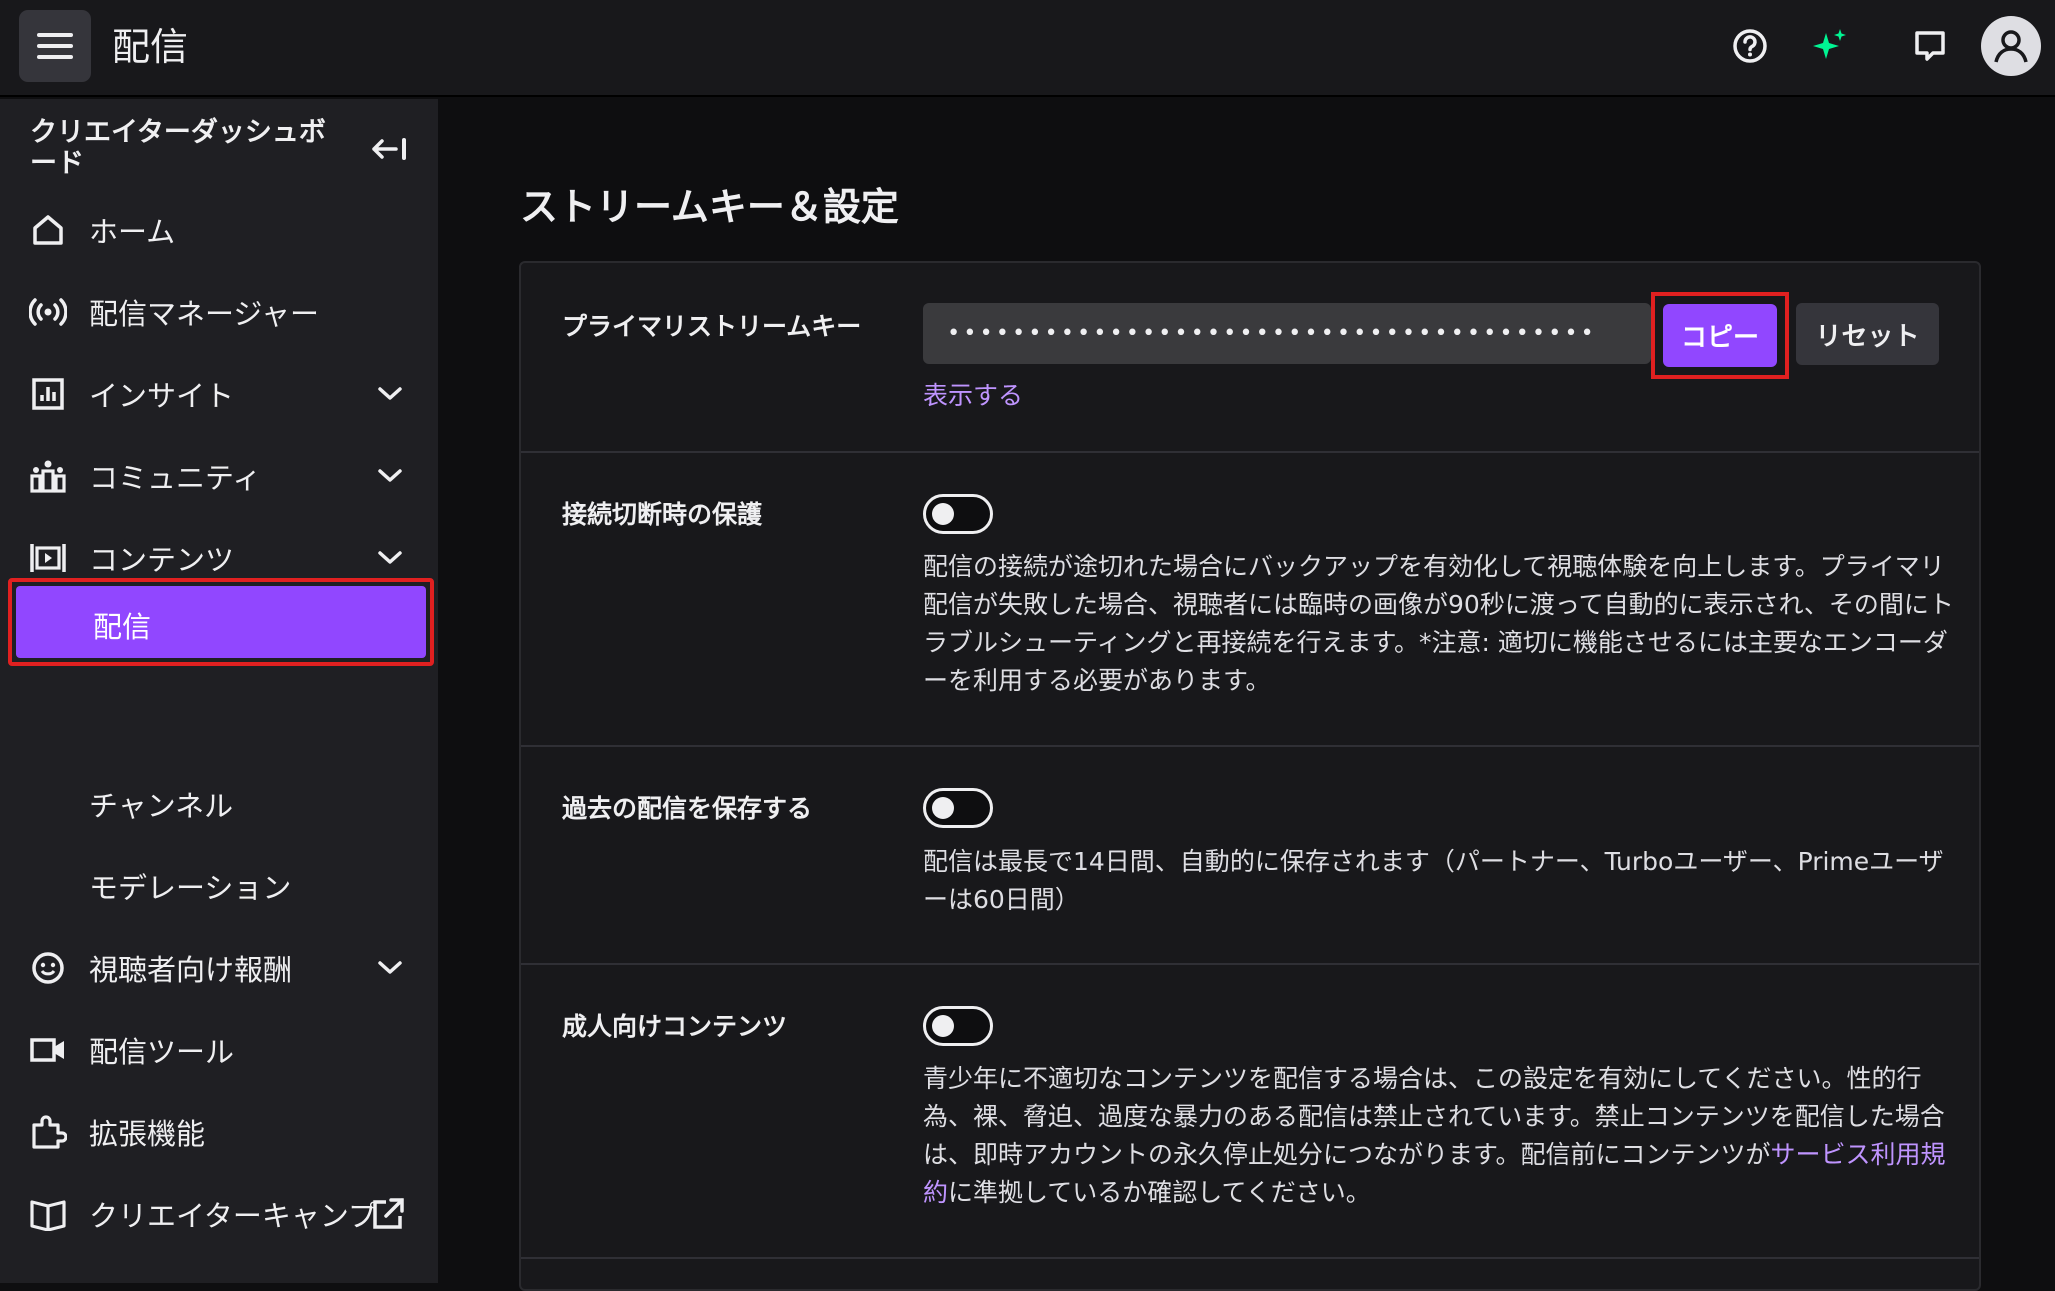 The image size is (2055, 1291). I want to click on puzzle-icon, so click(48, 1132).